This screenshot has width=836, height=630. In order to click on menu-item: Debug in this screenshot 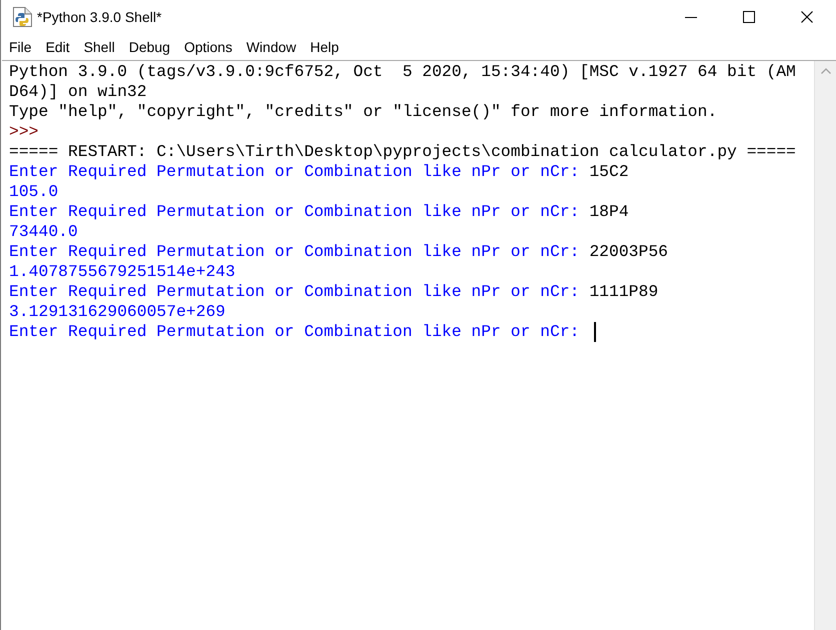, I will do `click(150, 47)`.